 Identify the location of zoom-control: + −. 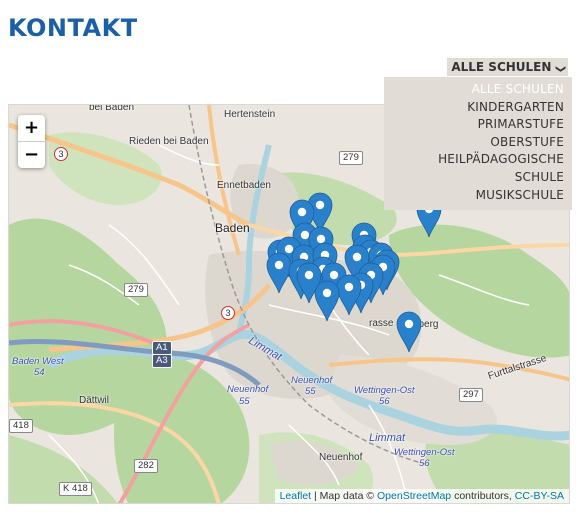
(31, 141).